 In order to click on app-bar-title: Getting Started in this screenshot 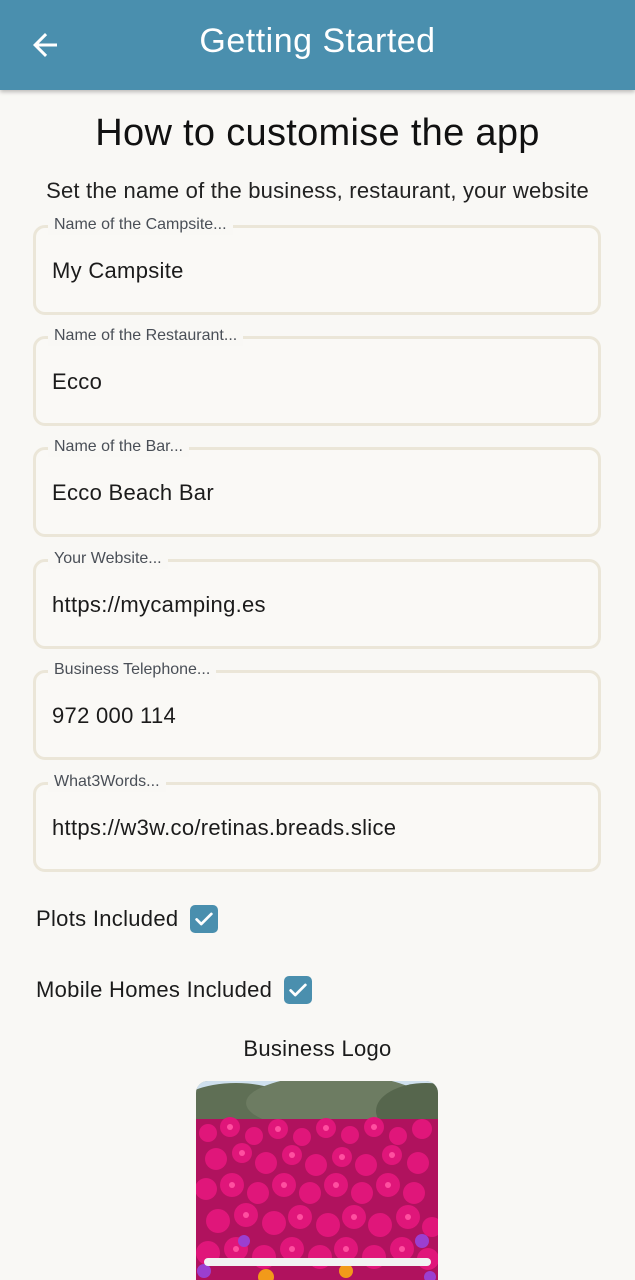, I will do `click(317, 41)`.